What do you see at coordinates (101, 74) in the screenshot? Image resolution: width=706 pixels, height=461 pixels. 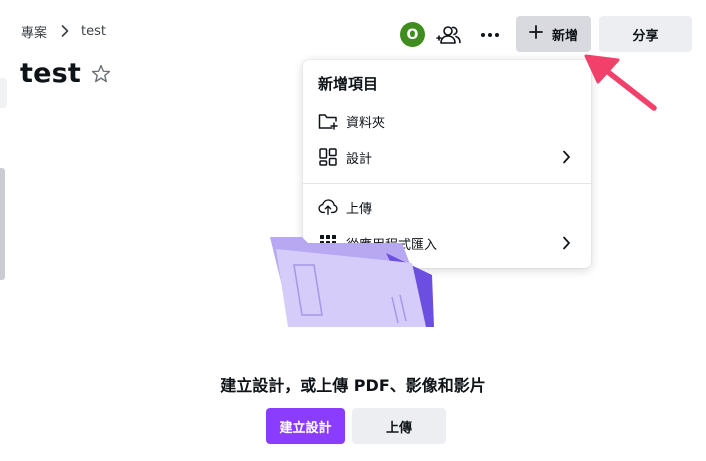 I see `star-icon` at bounding box center [101, 74].